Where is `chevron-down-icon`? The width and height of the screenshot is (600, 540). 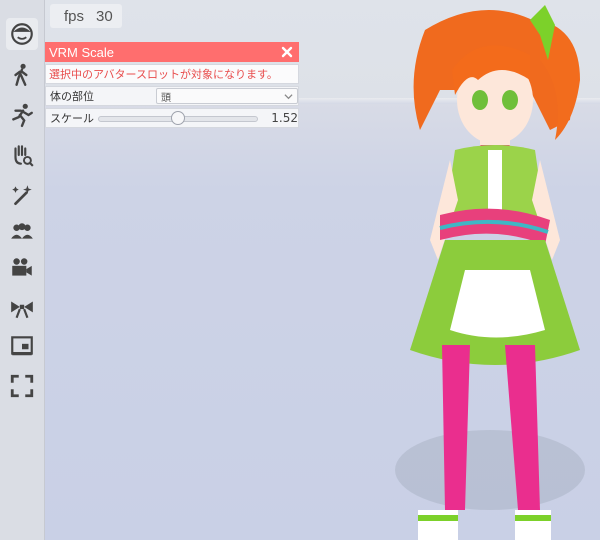
chevron-down-icon is located at coordinates (288, 97).